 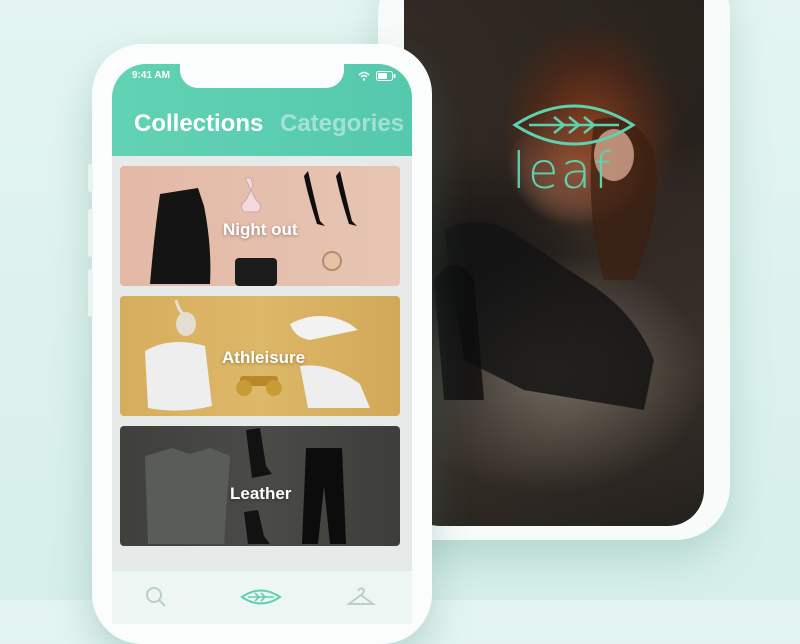 What do you see at coordinates (545, 264) in the screenshot?
I see `model-photo` at bounding box center [545, 264].